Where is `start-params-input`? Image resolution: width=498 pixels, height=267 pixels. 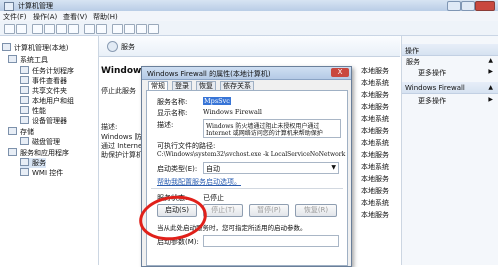
start-params-input is located at coordinates (271, 241).